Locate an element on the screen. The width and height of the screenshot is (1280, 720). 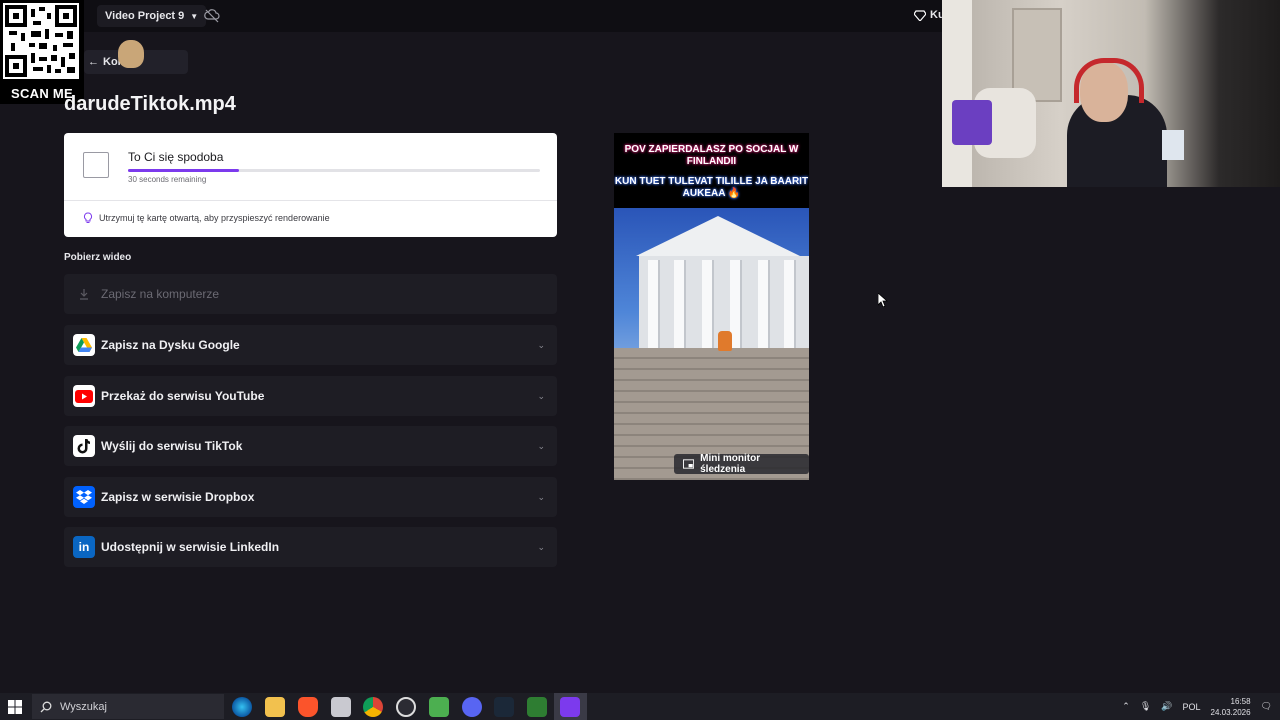
option-label: Zapisz w serwisie Dropbox is located at coordinates (178, 497).